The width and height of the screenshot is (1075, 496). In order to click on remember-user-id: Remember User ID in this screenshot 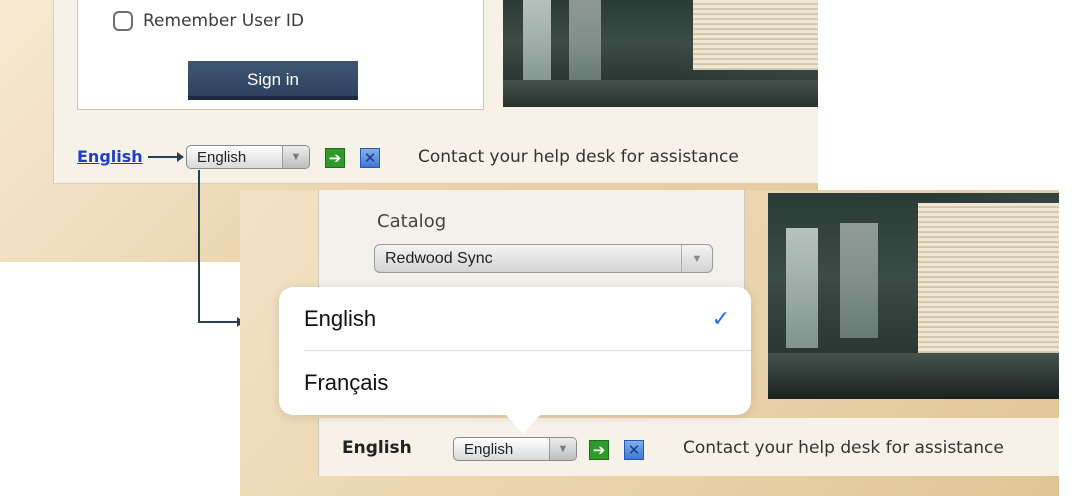, I will do `click(208, 21)`.